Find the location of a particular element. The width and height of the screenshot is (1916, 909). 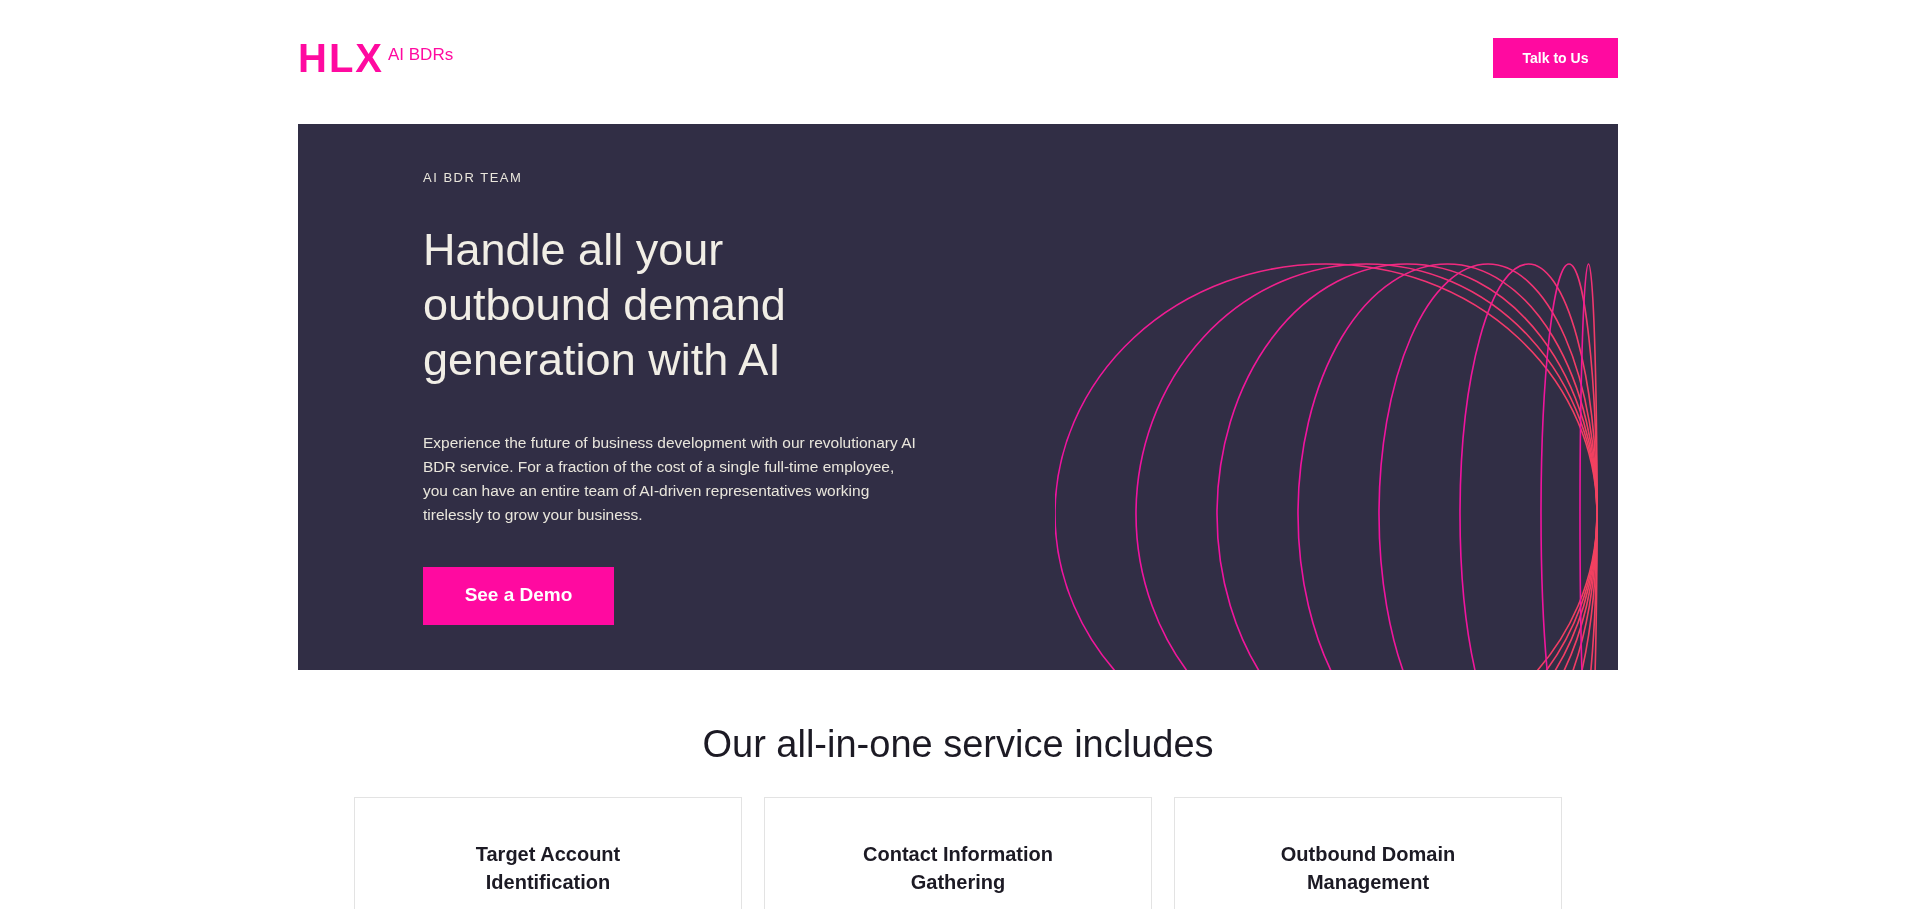

hero-eyebrow: AI BDR TEAM is located at coordinates (473, 178).